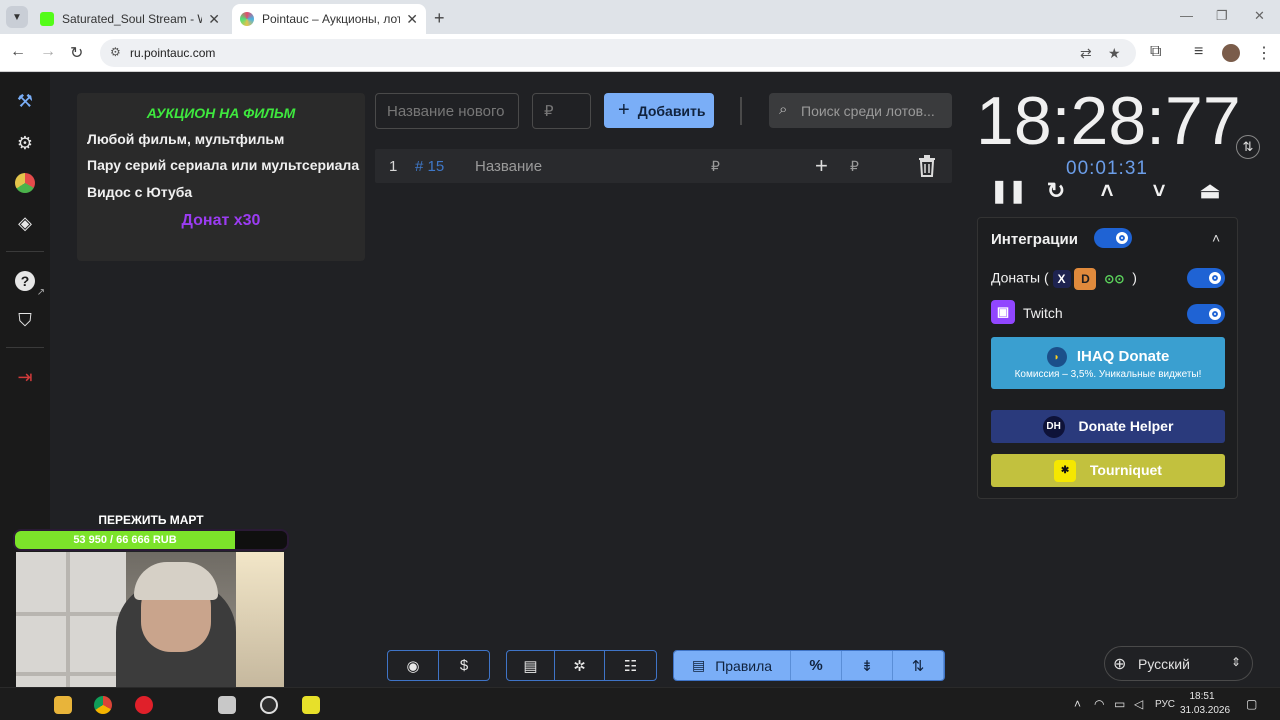 This screenshot has height=720, width=1280. What do you see at coordinates (1159, 191) in the screenshot?
I see `subtract-time-icon: ˅` at bounding box center [1159, 191].